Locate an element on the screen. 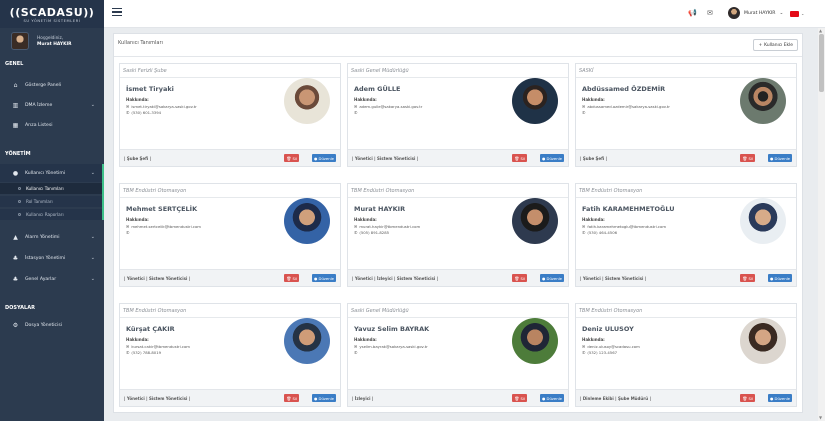 The width and height of the screenshot is (825, 421). sidebar-subitem-user-reports: Kullanıcı Raporları is located at coordinates (52, 214).